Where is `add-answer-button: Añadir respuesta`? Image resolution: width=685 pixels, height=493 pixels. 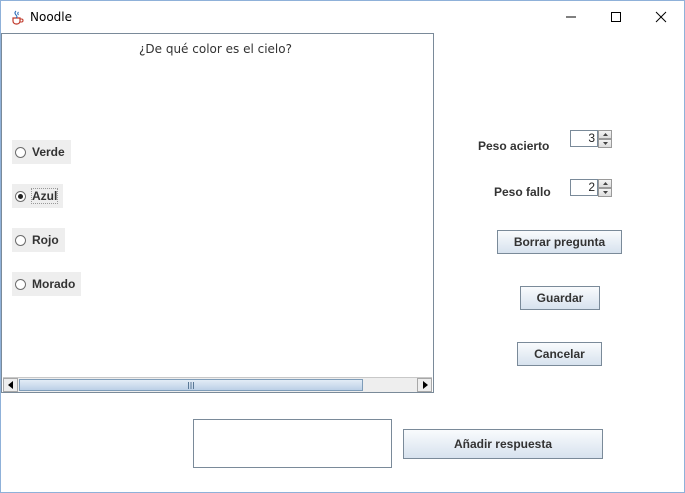
add-answer-button: Añadir respuesta is located at coordinates (503, 444).